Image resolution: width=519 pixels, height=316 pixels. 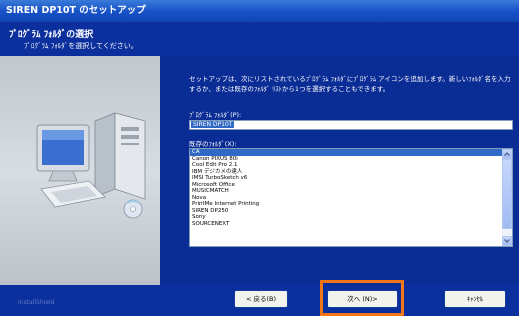 I want to click on chevron-down-icon, so click(x=507, y=241).